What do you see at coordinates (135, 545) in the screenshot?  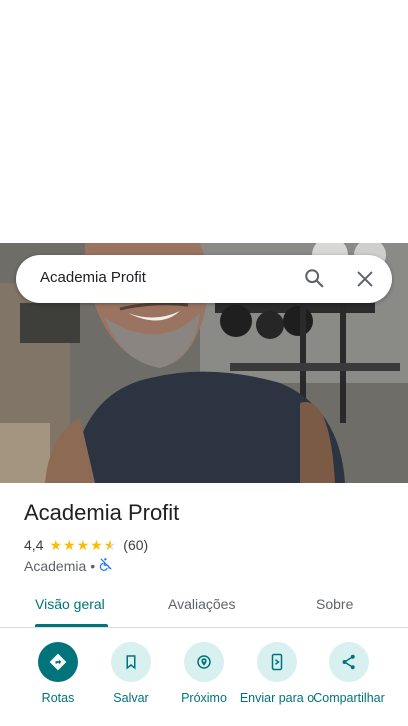 I see `review-count: (60)` at bounding box center [135, 545].